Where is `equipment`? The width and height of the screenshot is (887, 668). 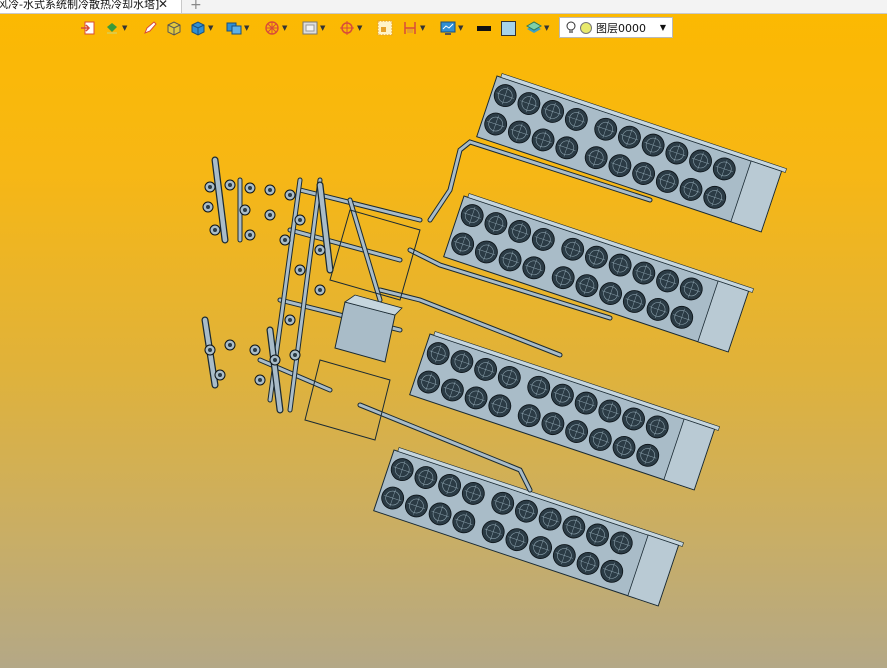 equipment is located at coordinates (311, 298).